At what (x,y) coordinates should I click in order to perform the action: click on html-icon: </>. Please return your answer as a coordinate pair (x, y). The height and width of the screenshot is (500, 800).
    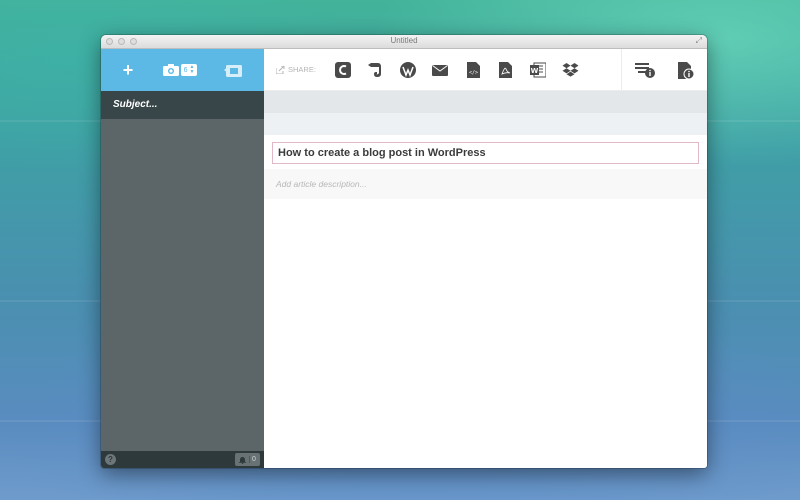
    Looking at the image, I should click on (473, 70).